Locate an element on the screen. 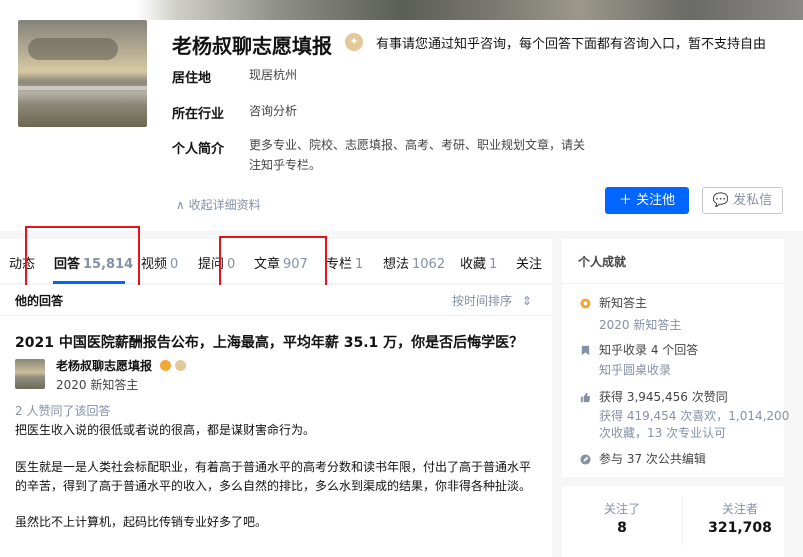 The height and width of the screenshot is (557, 803). tab-collections: 收藏 1 is located at coordinates (478, 262).